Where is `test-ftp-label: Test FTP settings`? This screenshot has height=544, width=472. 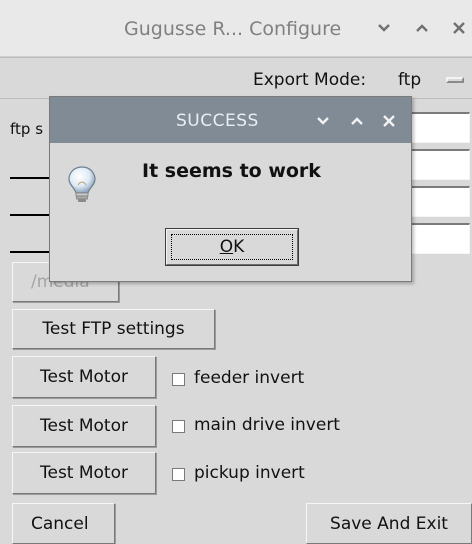 test-ftp-label: Test FTP settings is located at coordinates (113, 329).